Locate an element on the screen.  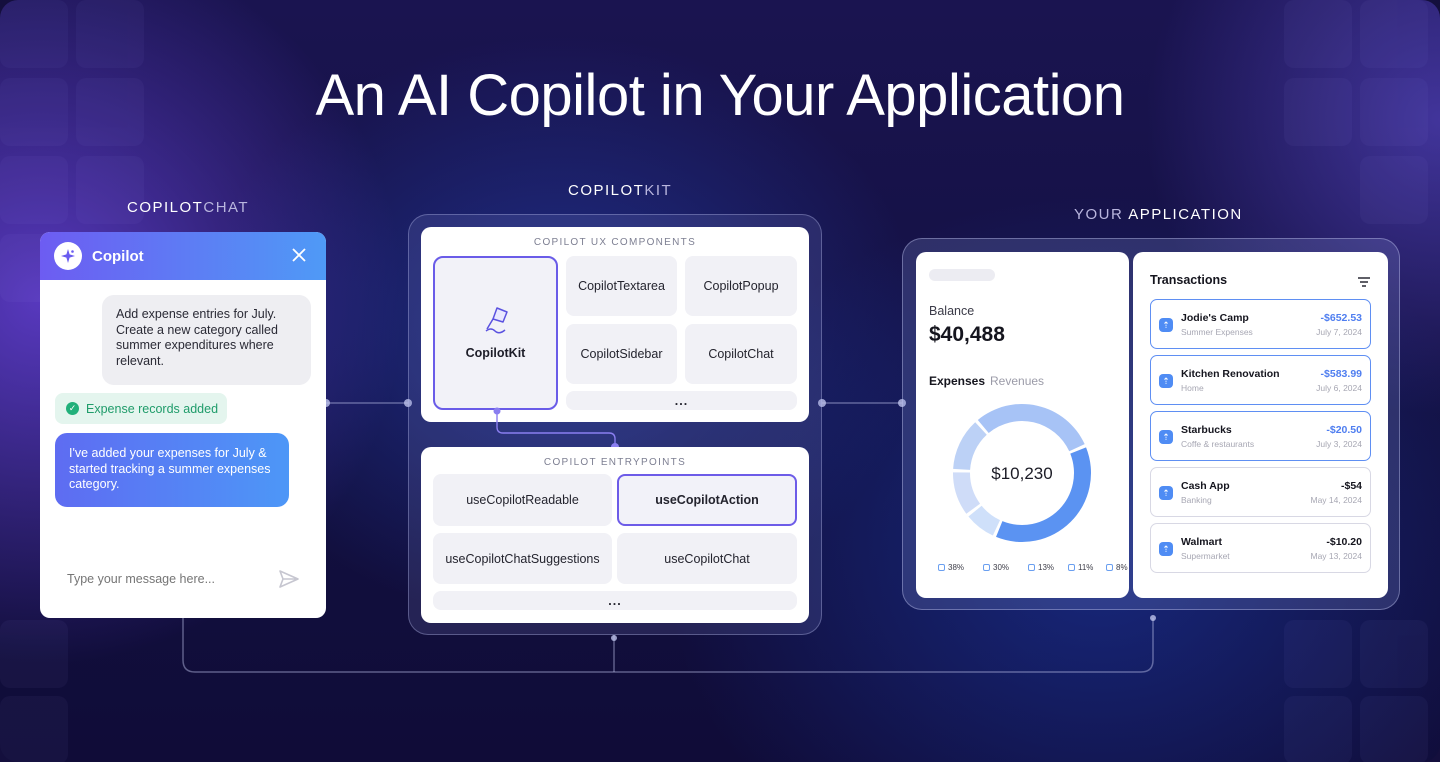
transaction-name: Walmart is located at coordinates (1202, 542).